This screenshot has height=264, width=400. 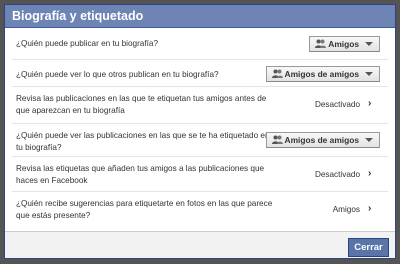 I want to click on dropdown-label: Amigos, so click(x=343, y=44).